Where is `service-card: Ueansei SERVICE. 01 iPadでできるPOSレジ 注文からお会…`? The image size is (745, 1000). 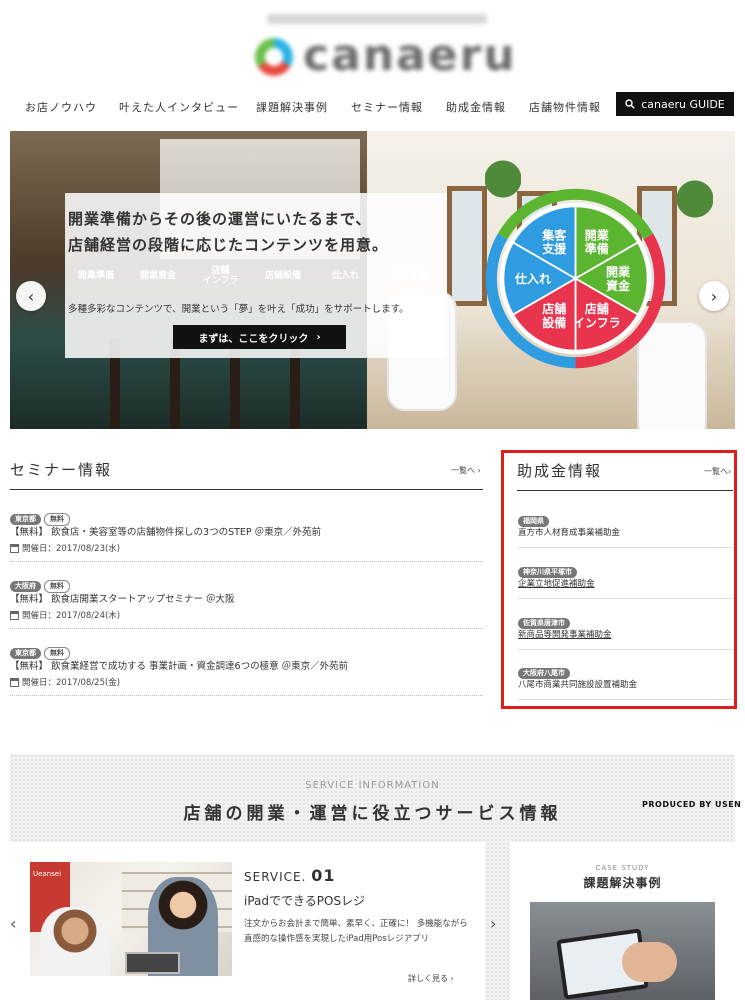 service-card: Ueansei SERVICE. 01 iPadでできるPOSレジ 注文からお会… is located at coordinates (247, 921).